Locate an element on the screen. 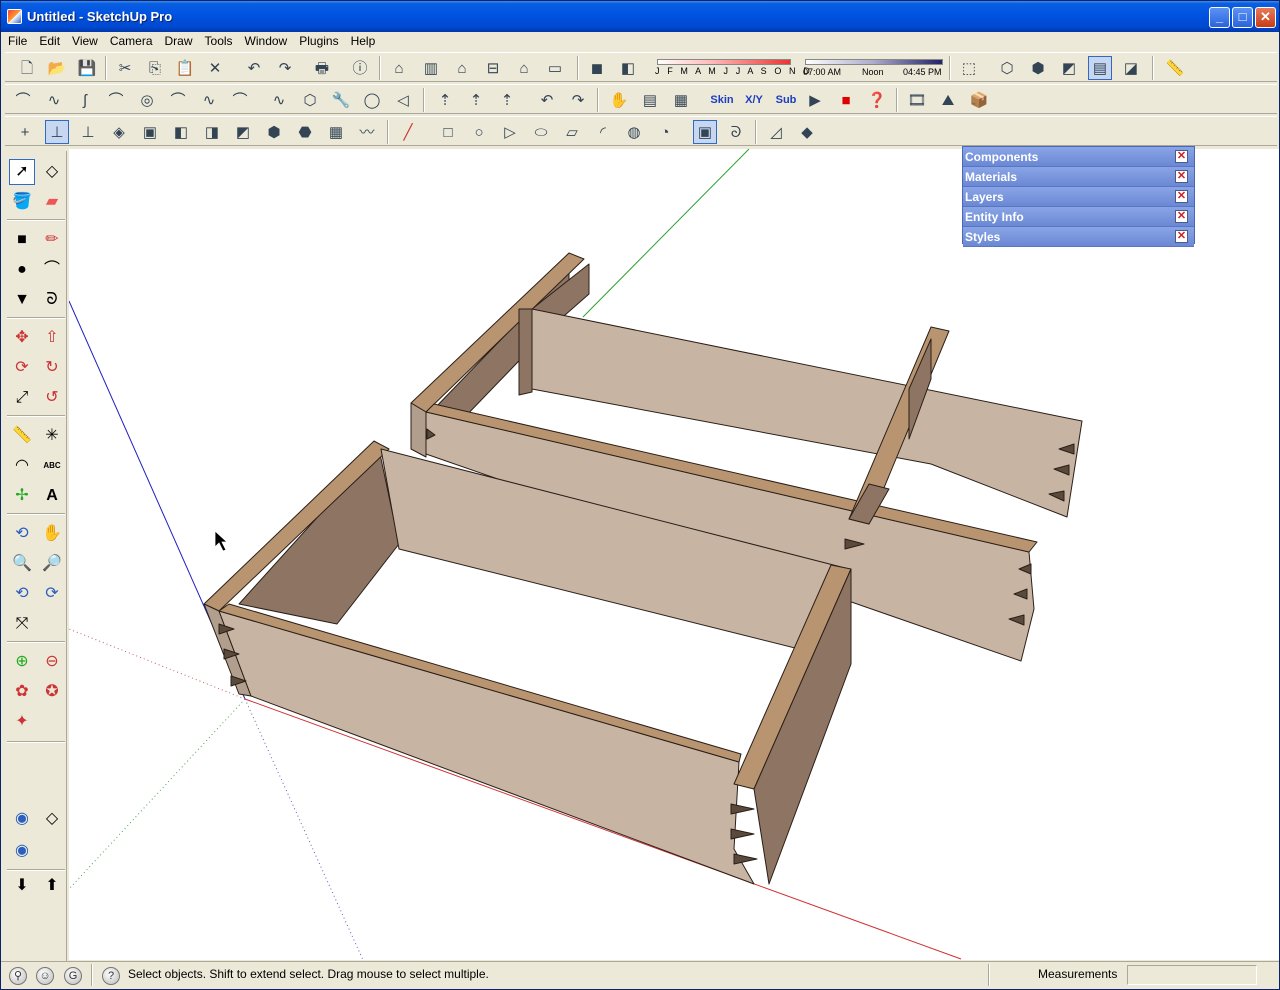  hidden-line-icon: ⬢ is located at coordinates (1038, 68).